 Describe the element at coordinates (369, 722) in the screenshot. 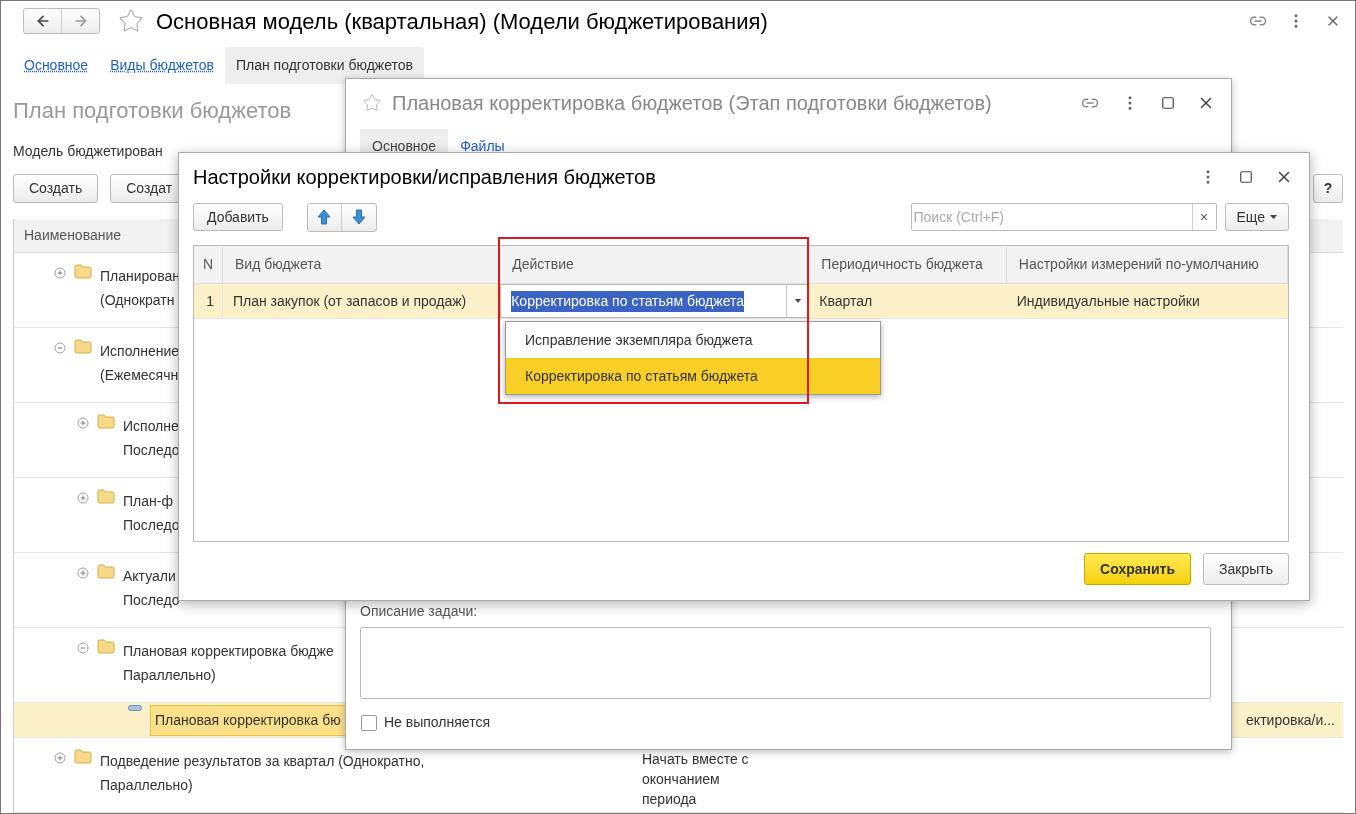

I see `checkbox` at that location.